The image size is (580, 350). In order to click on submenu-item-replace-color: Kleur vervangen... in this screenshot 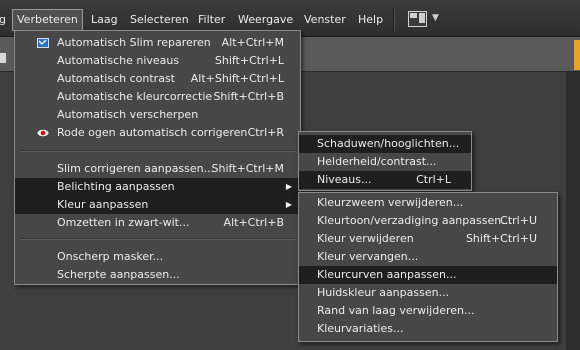, I will do `click(428, 257)`.